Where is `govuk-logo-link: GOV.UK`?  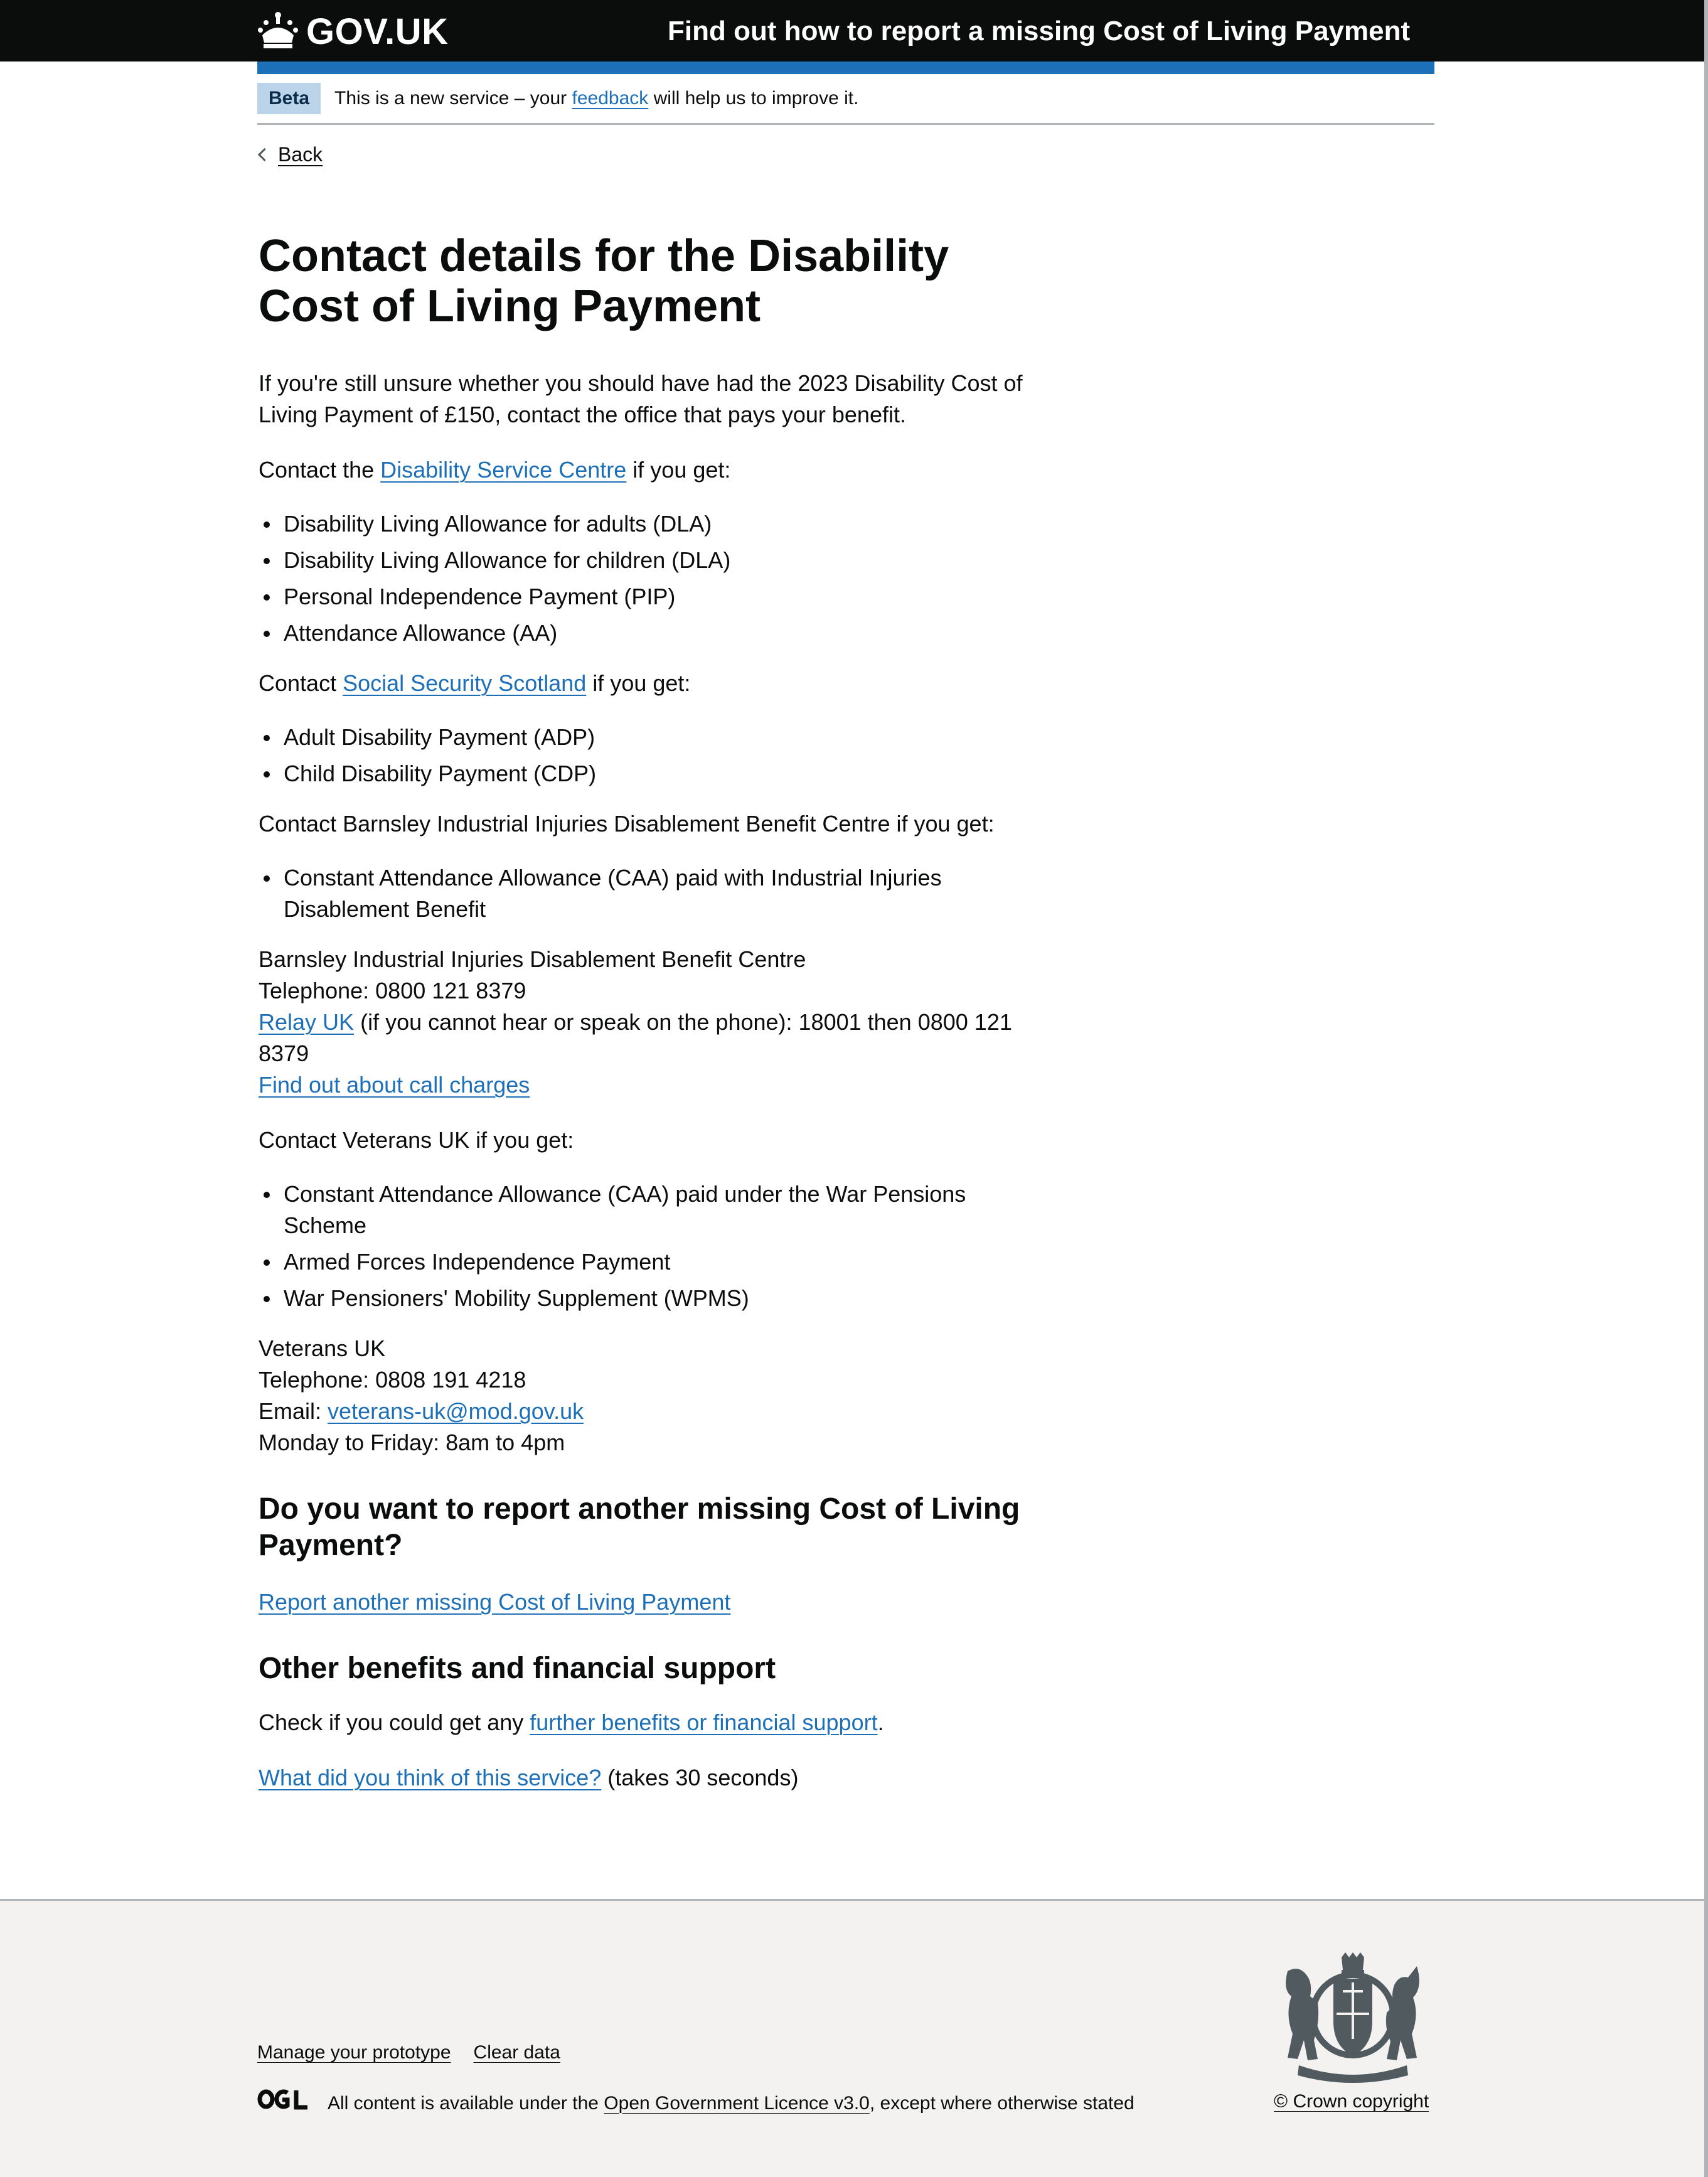 govuk-logo-link: GOV.UK is located at coordinates (352, 32).